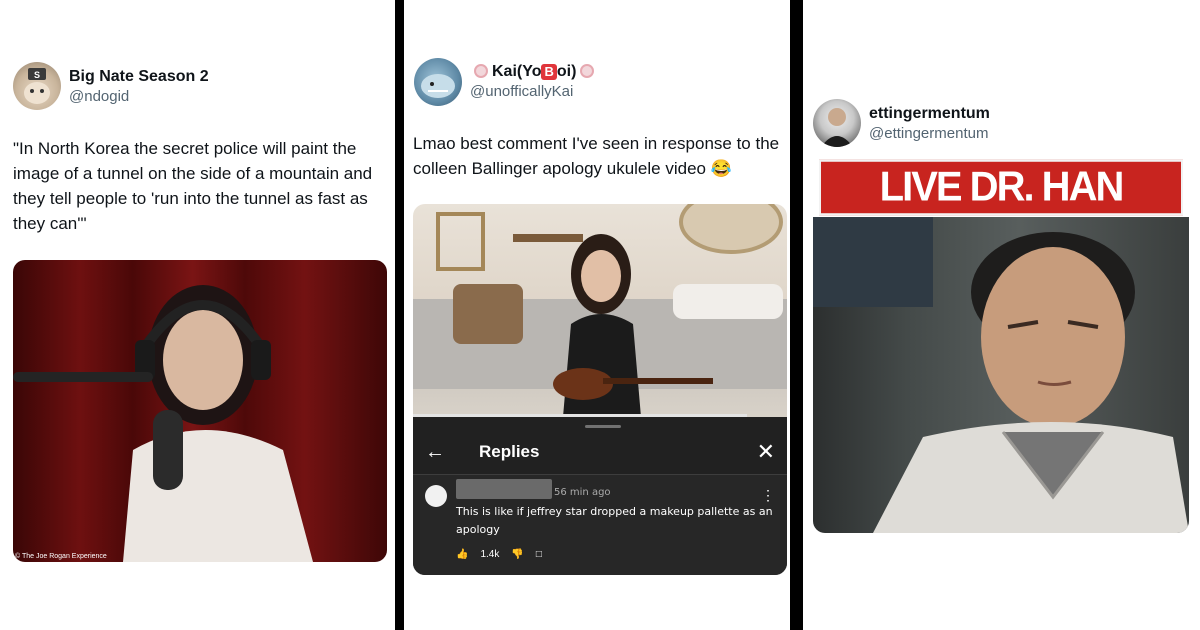 The width and height of the screenshot is (1200, 630). What do you see at coordinates (600, 455) in the screenshot?
I see `replies-header: ← Replies ✕` at bounding box center [600, 455].